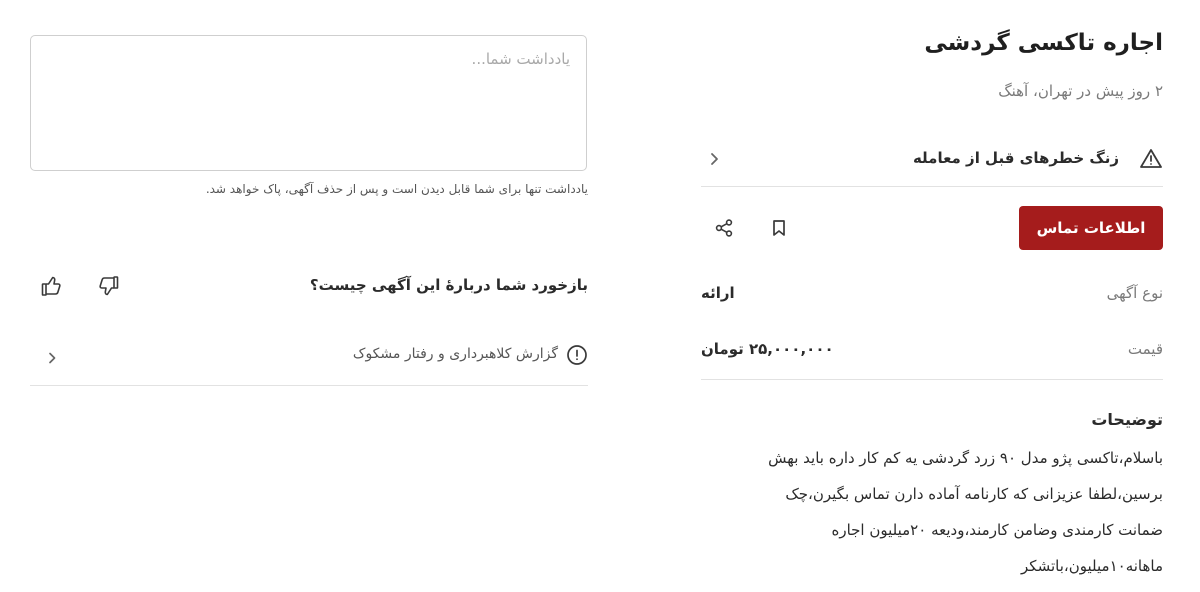 This screenshot has width=1200, height=592. What do you see at coordinates (1091, 228) in the screenshot?
I see `contact-info-button: اطلاعات تماس` at bounding box center [1091, 228].